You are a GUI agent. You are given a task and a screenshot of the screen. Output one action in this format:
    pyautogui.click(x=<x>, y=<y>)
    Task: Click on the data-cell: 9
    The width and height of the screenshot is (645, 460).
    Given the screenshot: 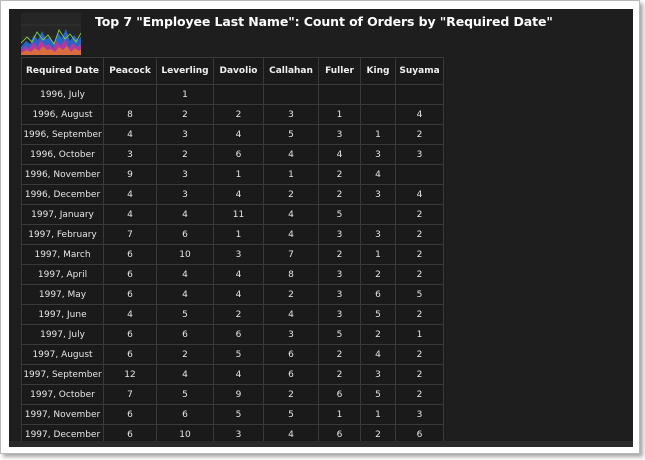 What is the action you would take?
    pyautogui.click(x=130, y=174)
    